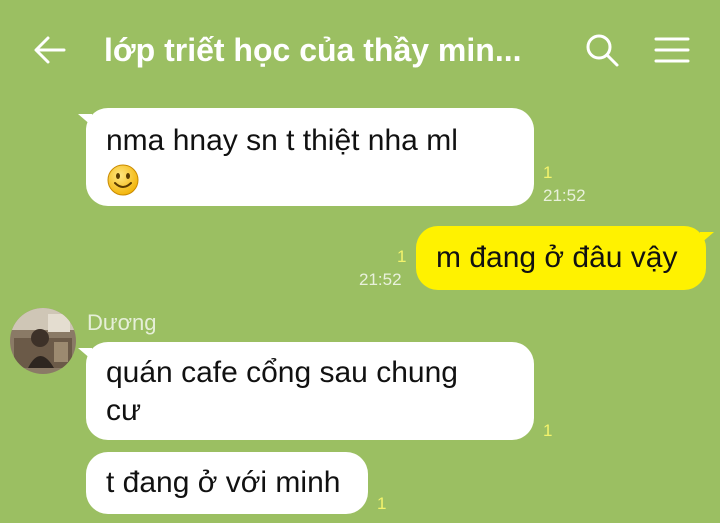 The width and height of the screenshot is (720, 523). What do you see at coordinates (123, 180) in the screenshot?
I see `smiley-emoji-icon` at bounding box center [123, 180].